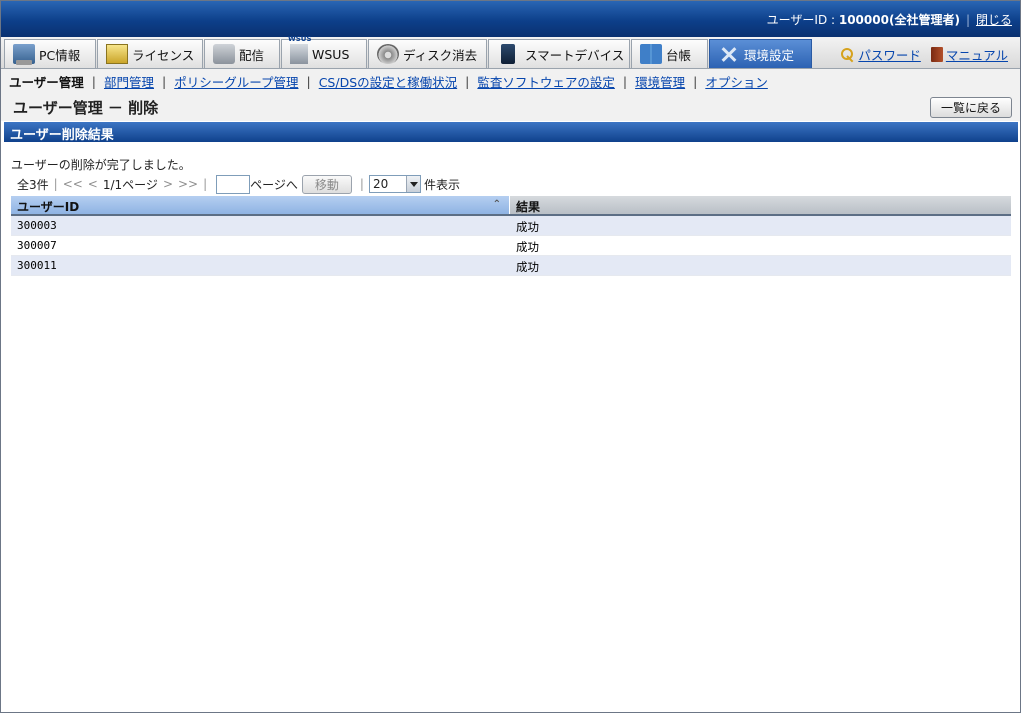 The width and height of the screenshot is (1021, 713). I want to click on tab-label: 台帳, so click(679, 55).